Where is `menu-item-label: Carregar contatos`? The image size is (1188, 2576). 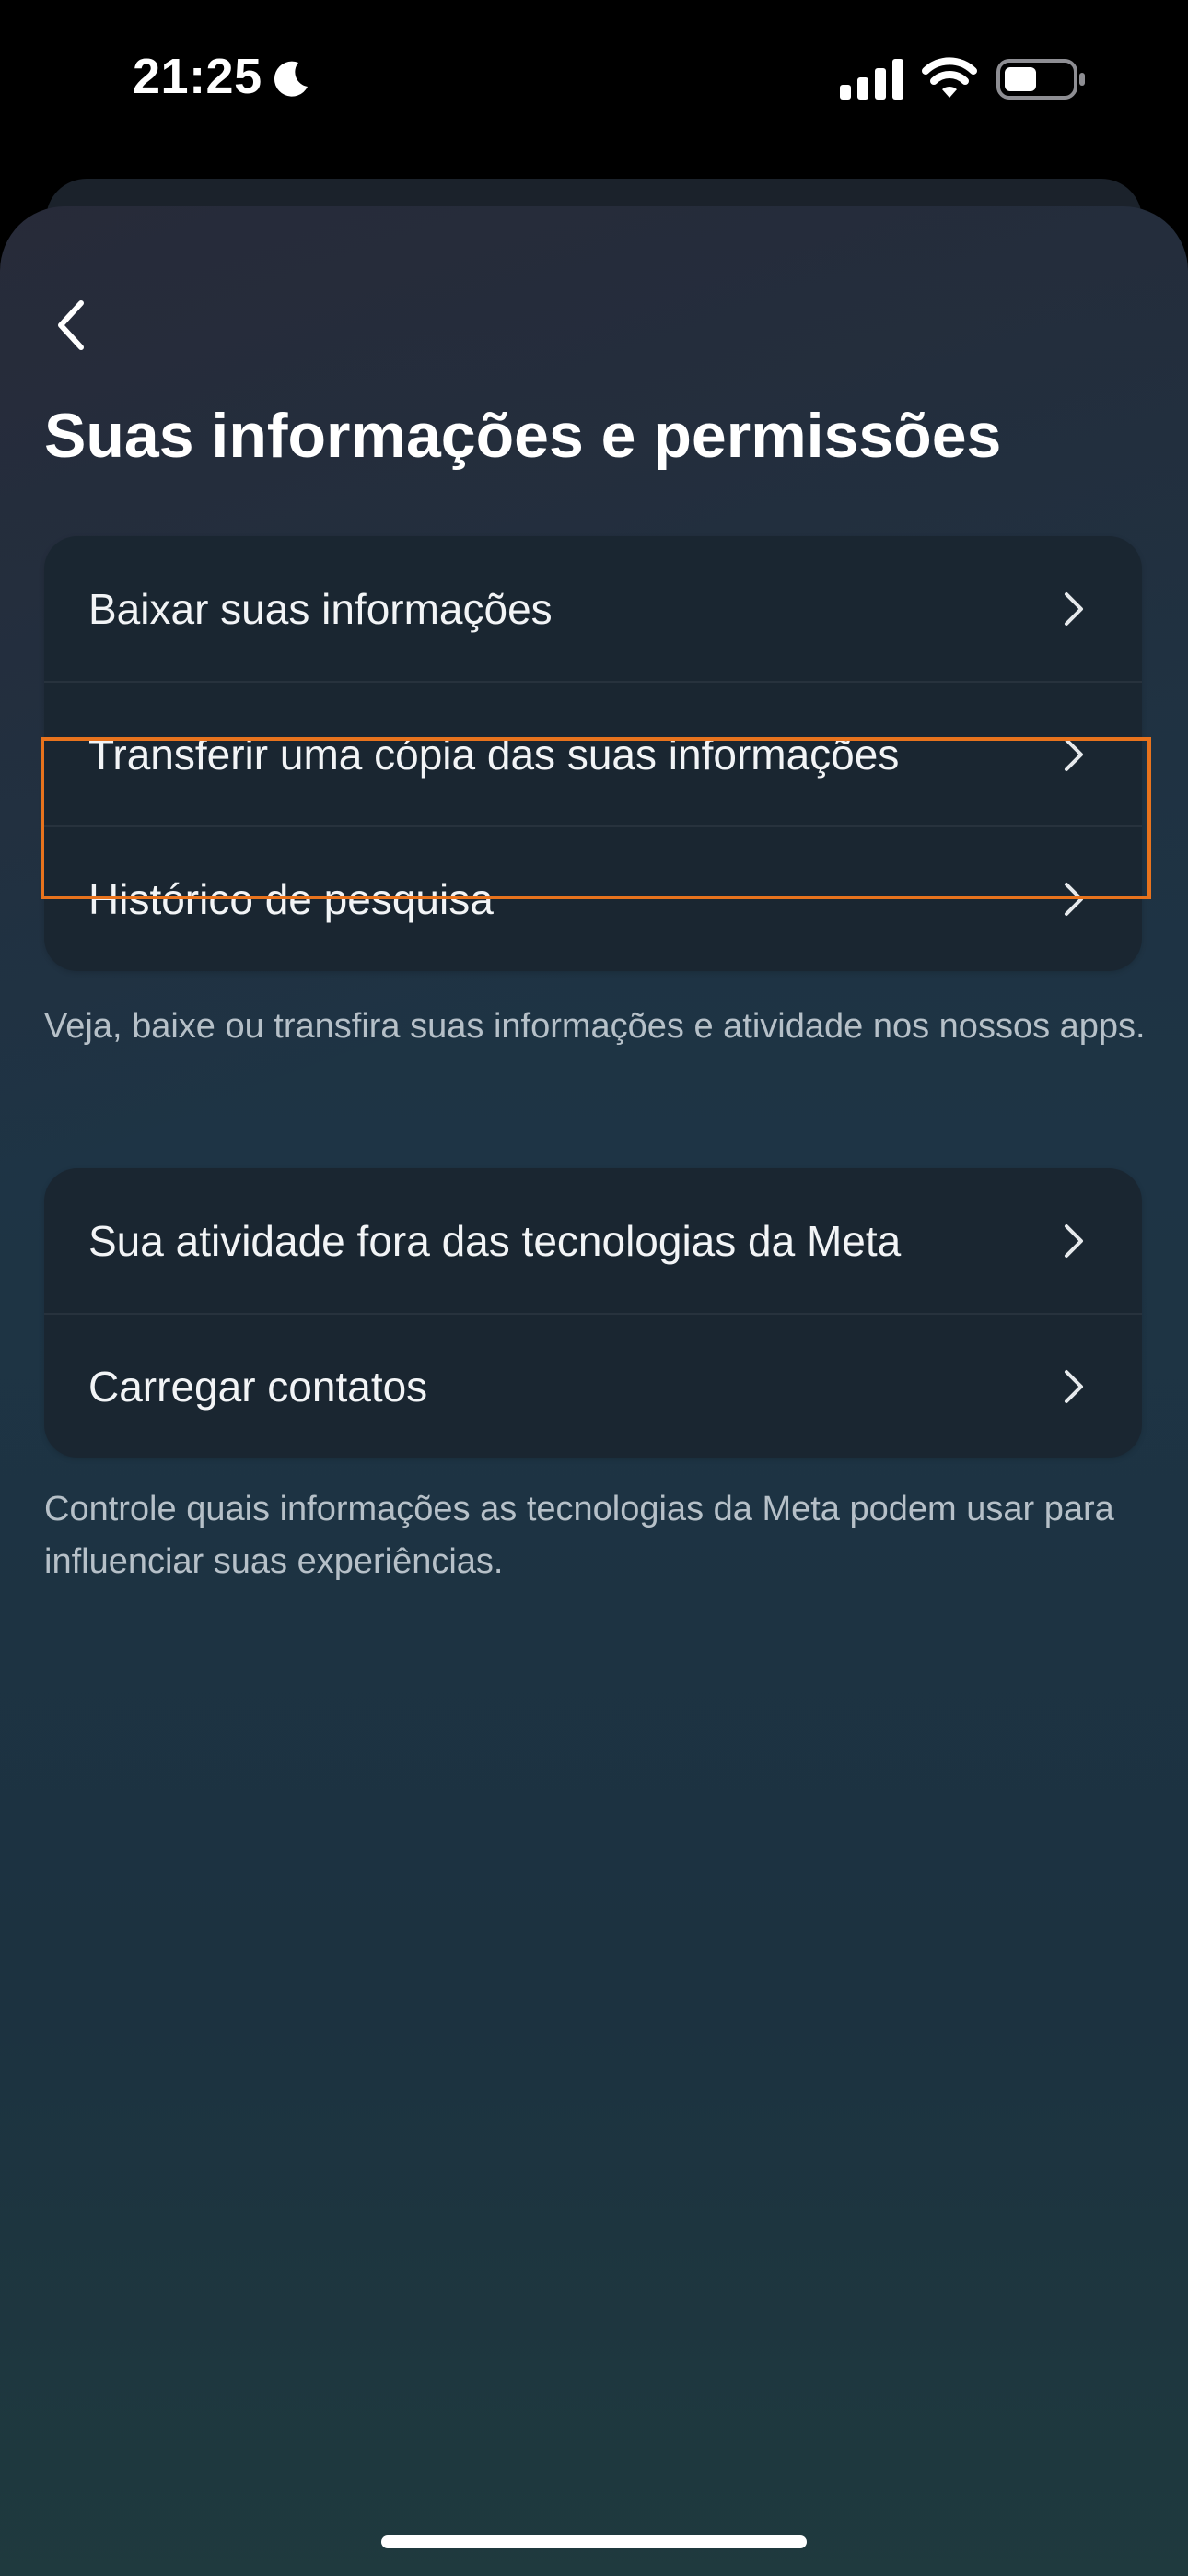 menu-item-label: Carregar contatos is located at coordinates (258, 1386).